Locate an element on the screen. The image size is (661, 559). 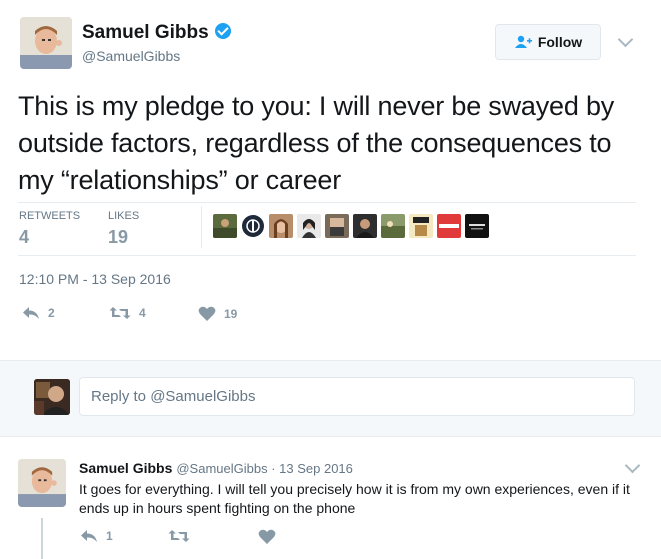
reply-reply-action: 1 is located at coordinates (96, 536).